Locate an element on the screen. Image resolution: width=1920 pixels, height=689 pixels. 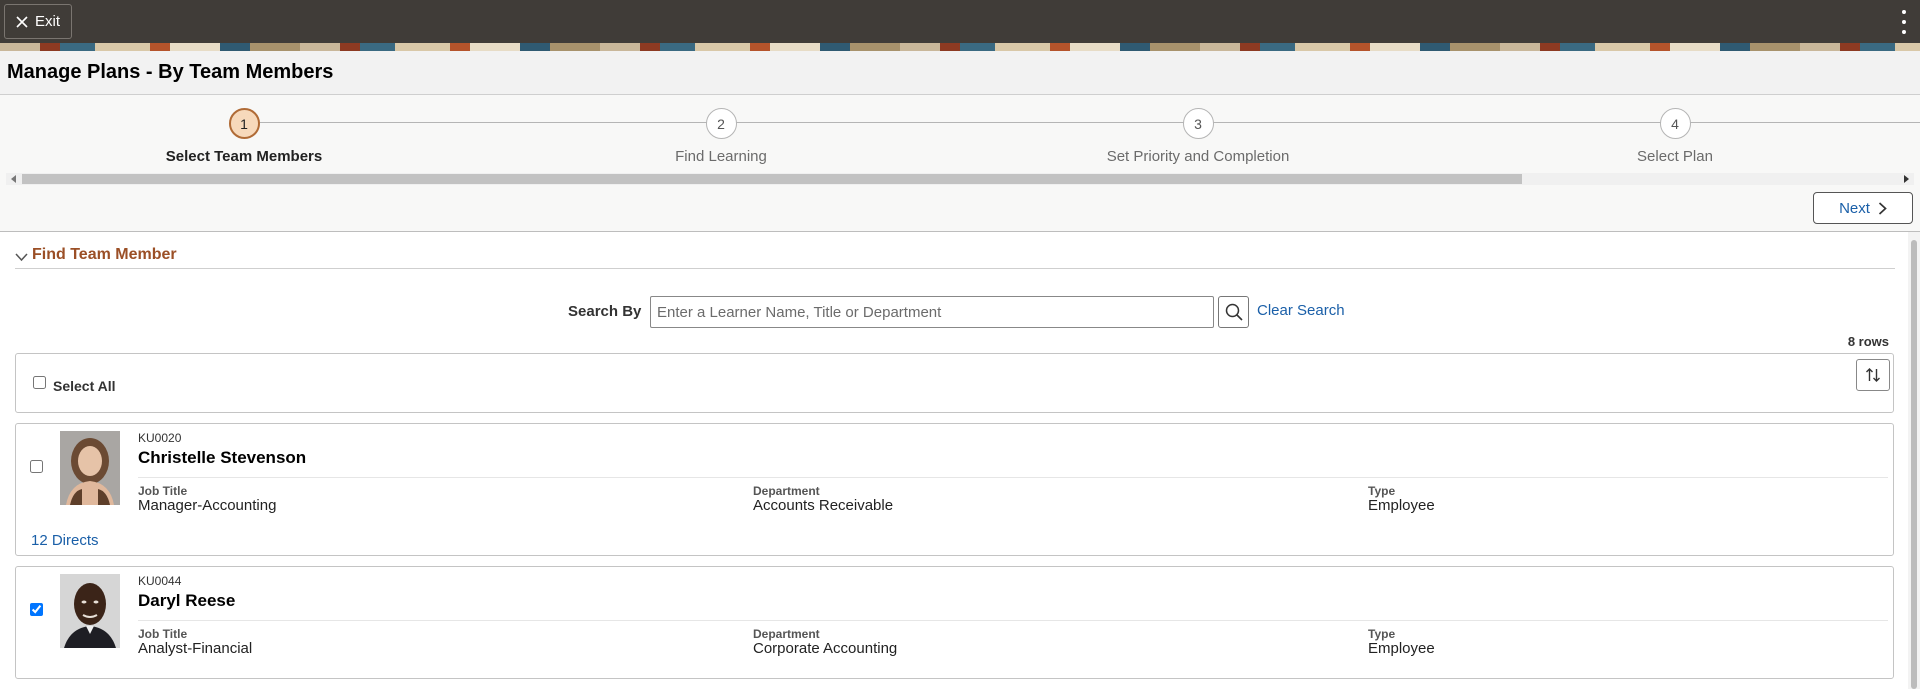
step-4: 4 Select Plan is located at coordinates (1675, 136).